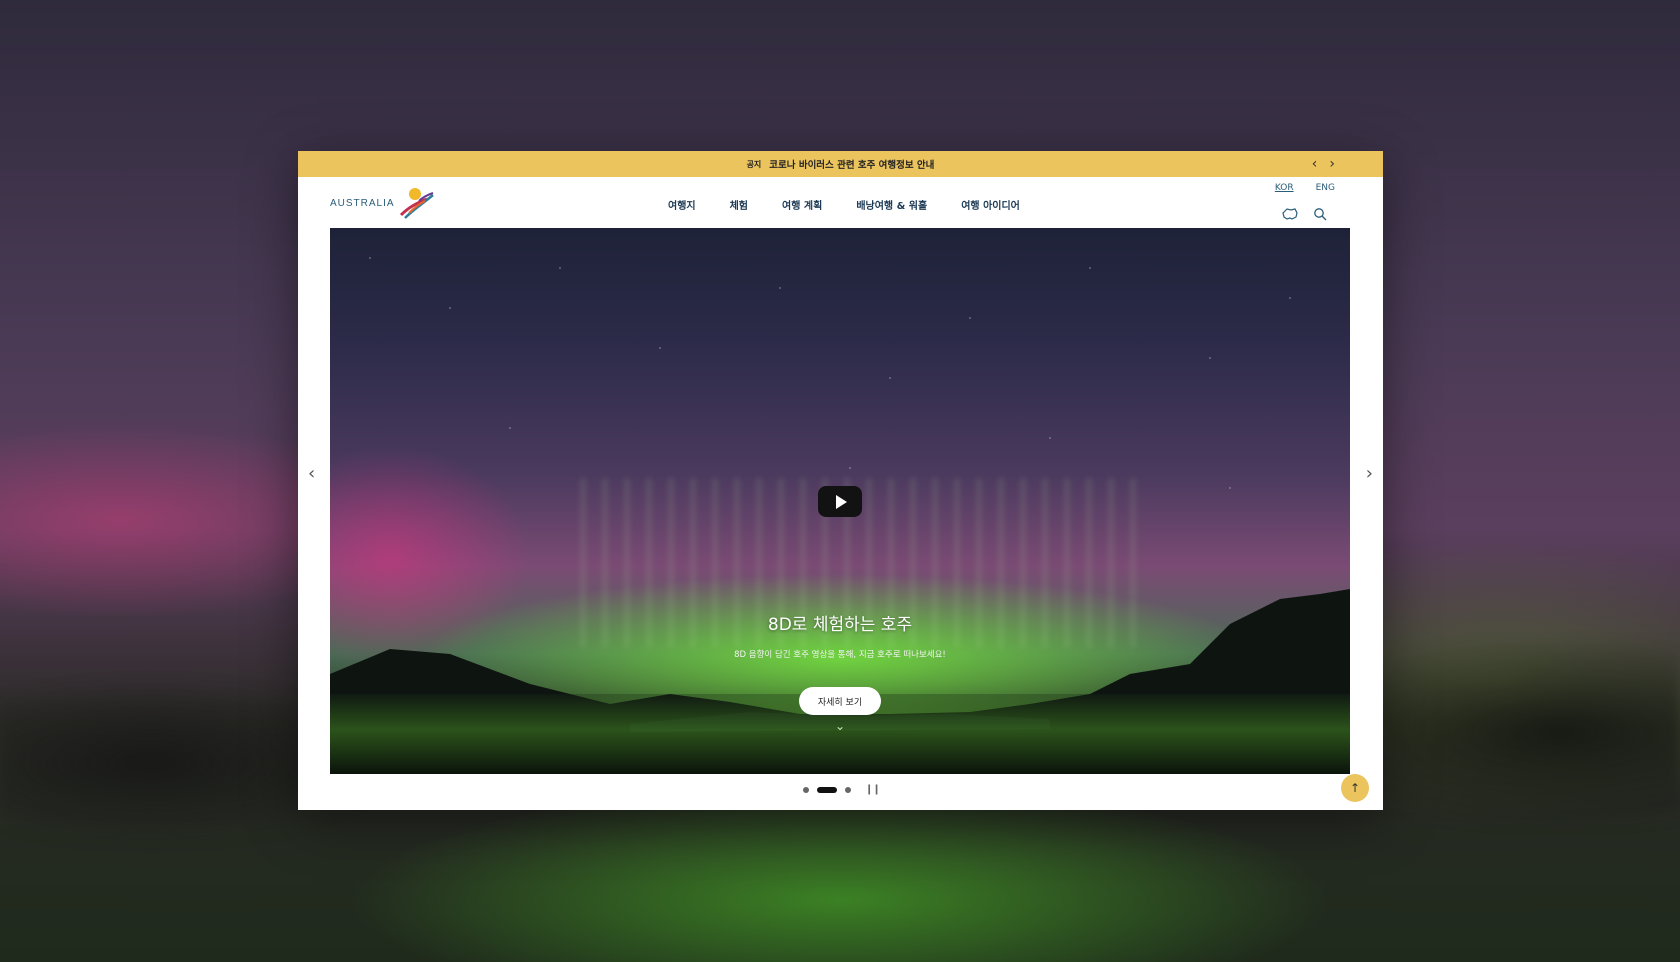 The height and width of the screenshot is (962, 1680). I want to click on lang-kor: KOR, so click(1284, 188).